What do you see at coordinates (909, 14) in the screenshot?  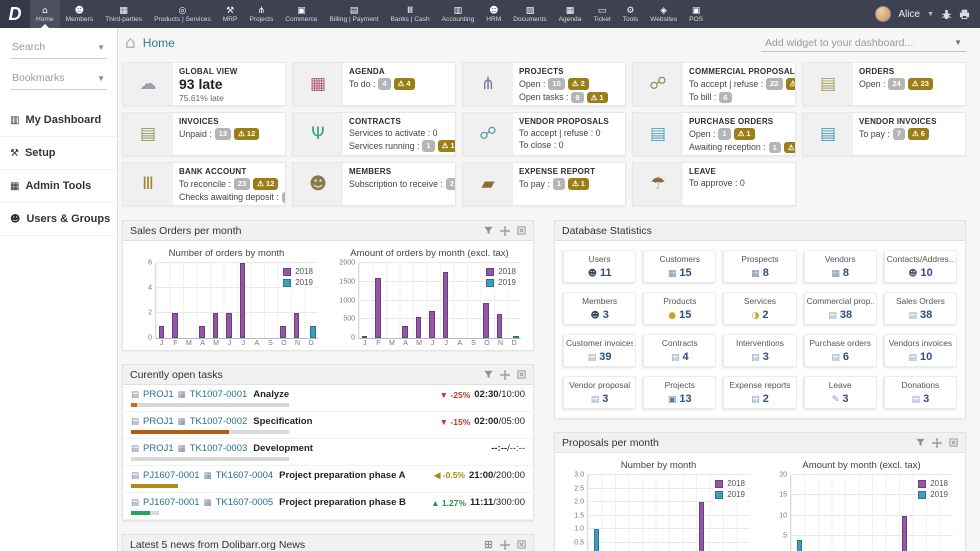 I see `user-menu: Alice` at bounding box center [909, 14].